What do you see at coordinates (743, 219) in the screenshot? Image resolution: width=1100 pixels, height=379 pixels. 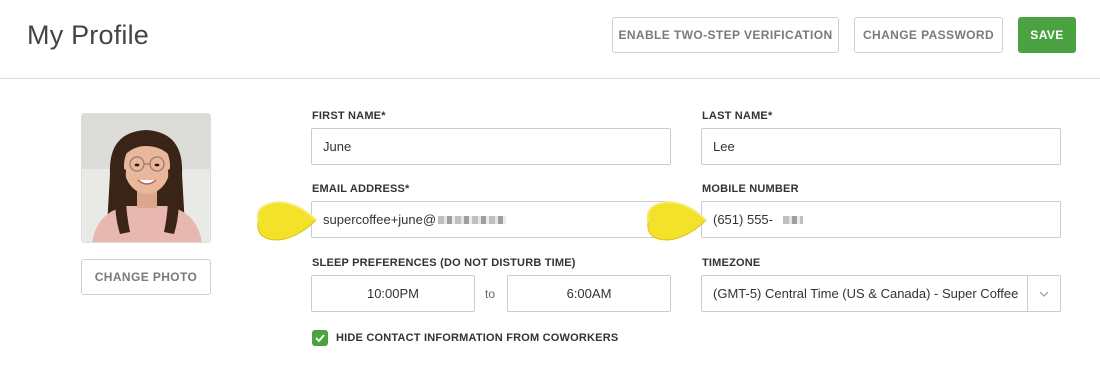 I see `mobile-value: (651) 555-` at bounding box center [743, 219].